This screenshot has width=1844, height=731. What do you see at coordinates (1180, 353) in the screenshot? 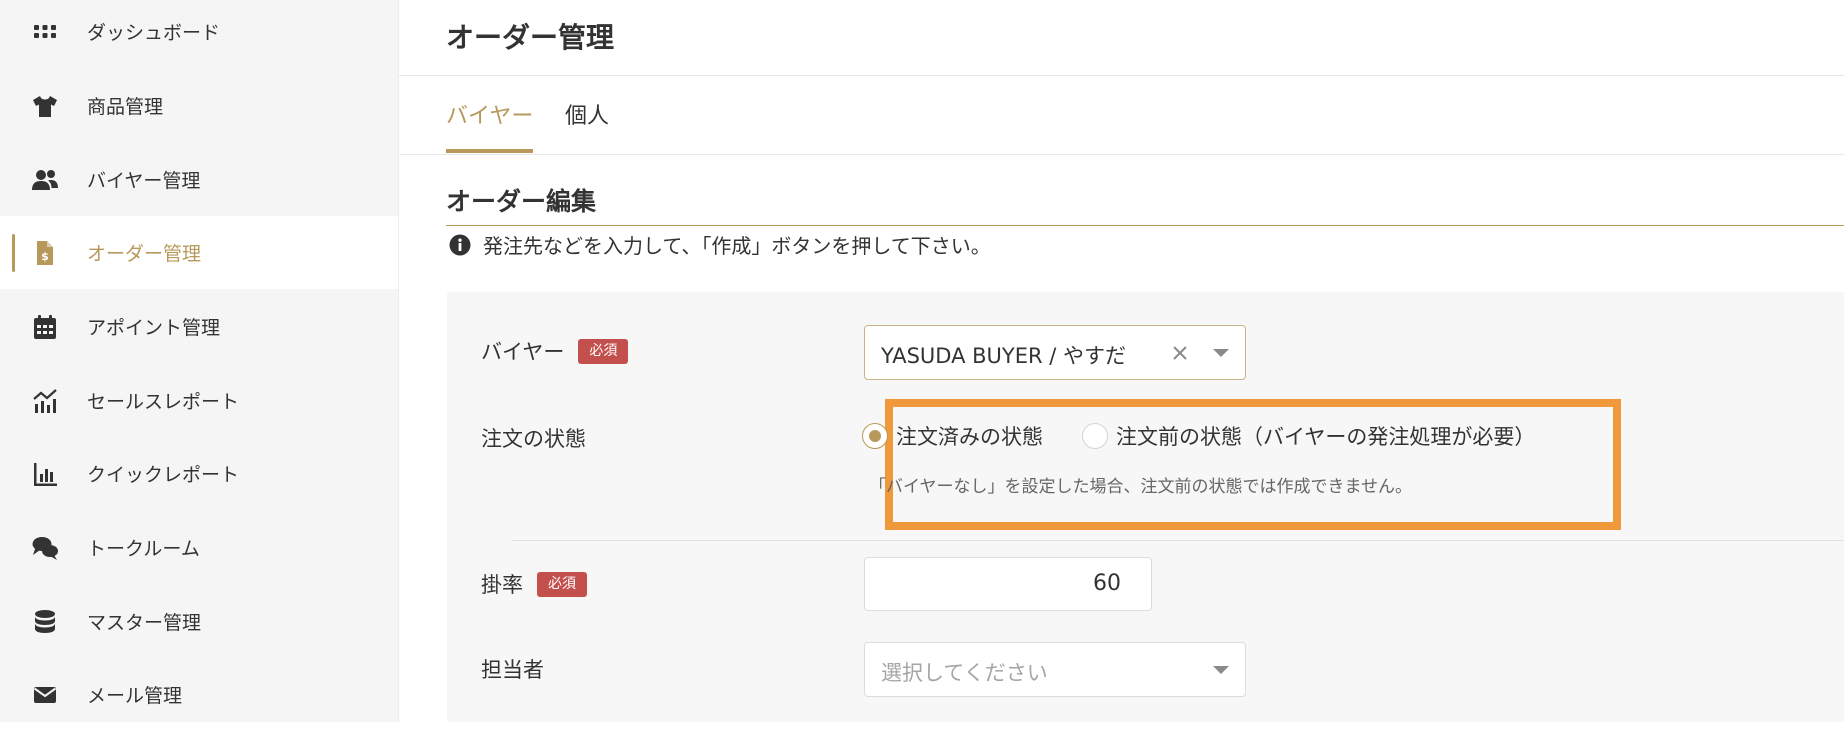
I see `clear-icon` at bounding box center [1180, 353].